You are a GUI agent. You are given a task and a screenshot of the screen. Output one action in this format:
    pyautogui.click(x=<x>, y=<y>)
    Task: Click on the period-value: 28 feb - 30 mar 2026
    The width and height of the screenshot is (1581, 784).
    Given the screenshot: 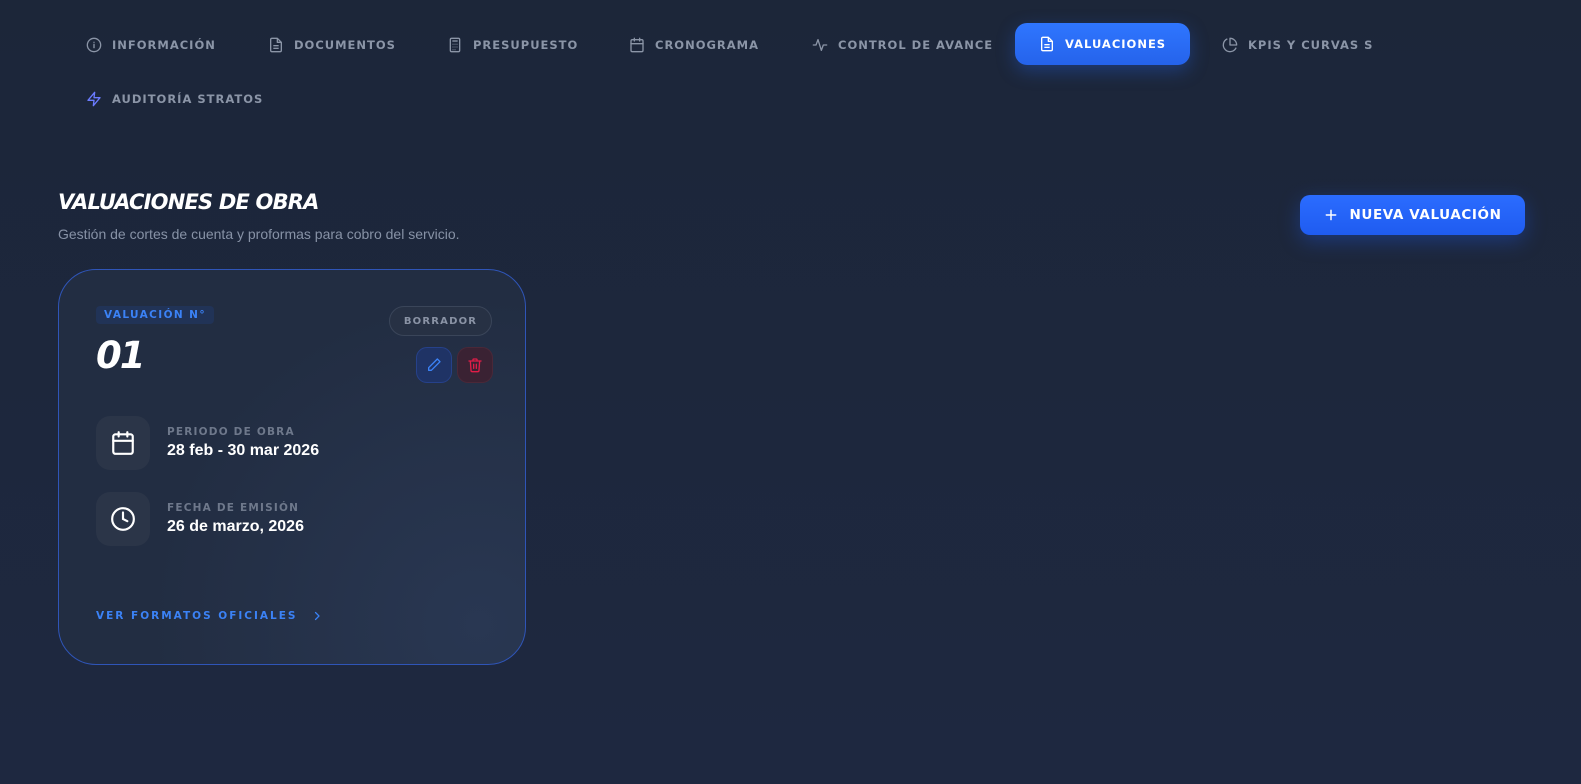 What is the action you would take?
    pyautogui.click(x=243, y=450)
    